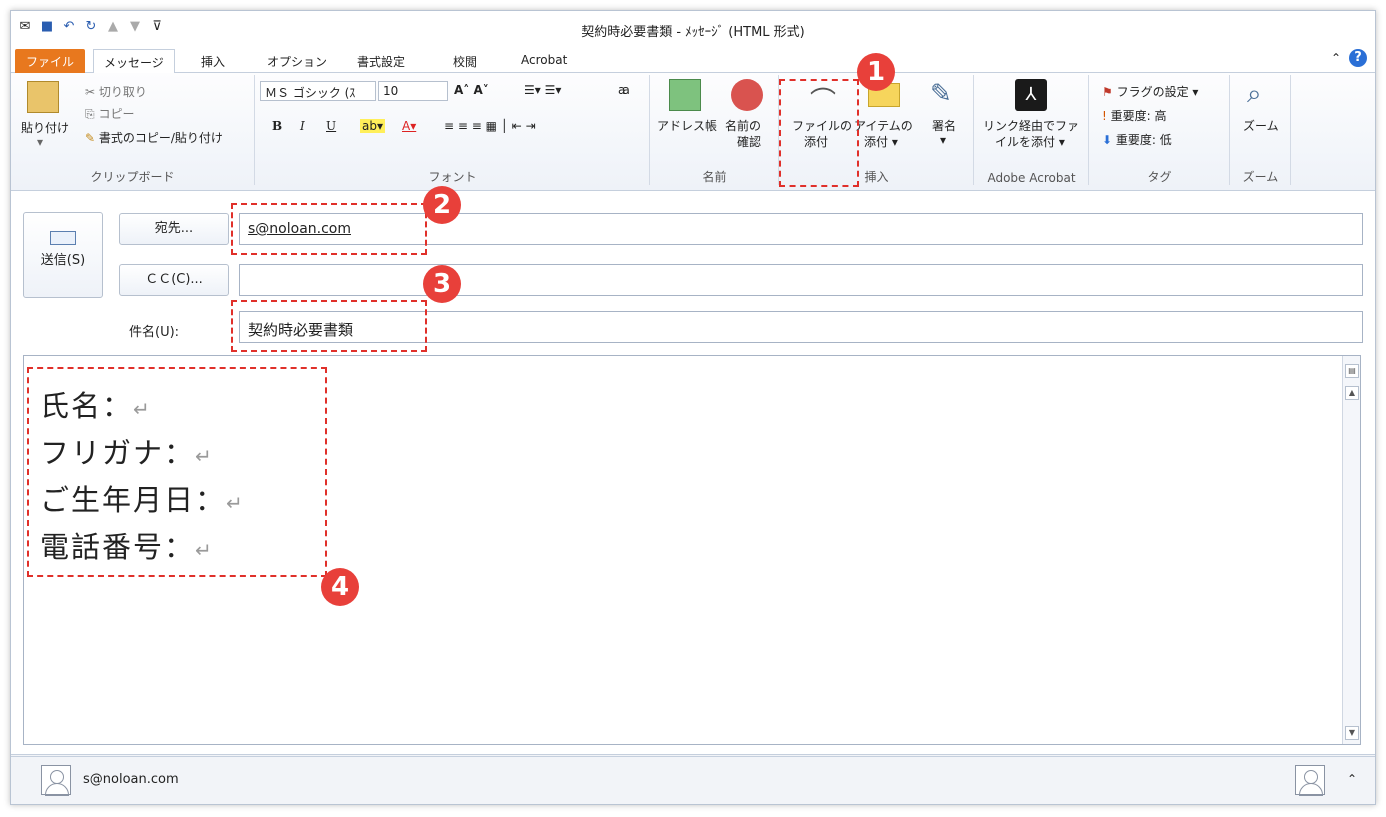 This screenshot has width=1386, height=817. I want to click on copy-label: コピー, so click(116, 114).